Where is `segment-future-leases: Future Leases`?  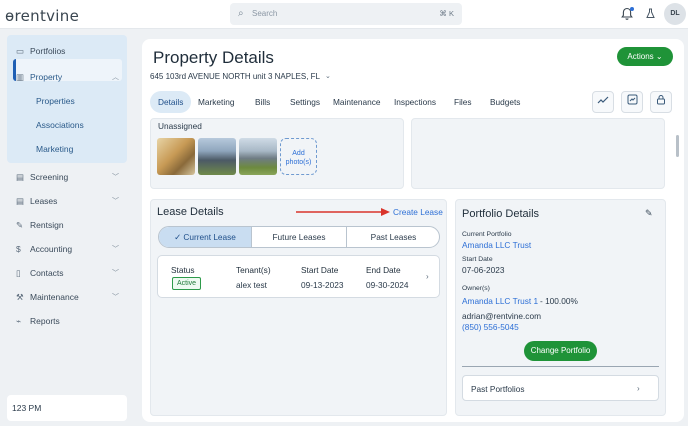 segment-future-leases: Future Leases is located at coordinates (299, 237).